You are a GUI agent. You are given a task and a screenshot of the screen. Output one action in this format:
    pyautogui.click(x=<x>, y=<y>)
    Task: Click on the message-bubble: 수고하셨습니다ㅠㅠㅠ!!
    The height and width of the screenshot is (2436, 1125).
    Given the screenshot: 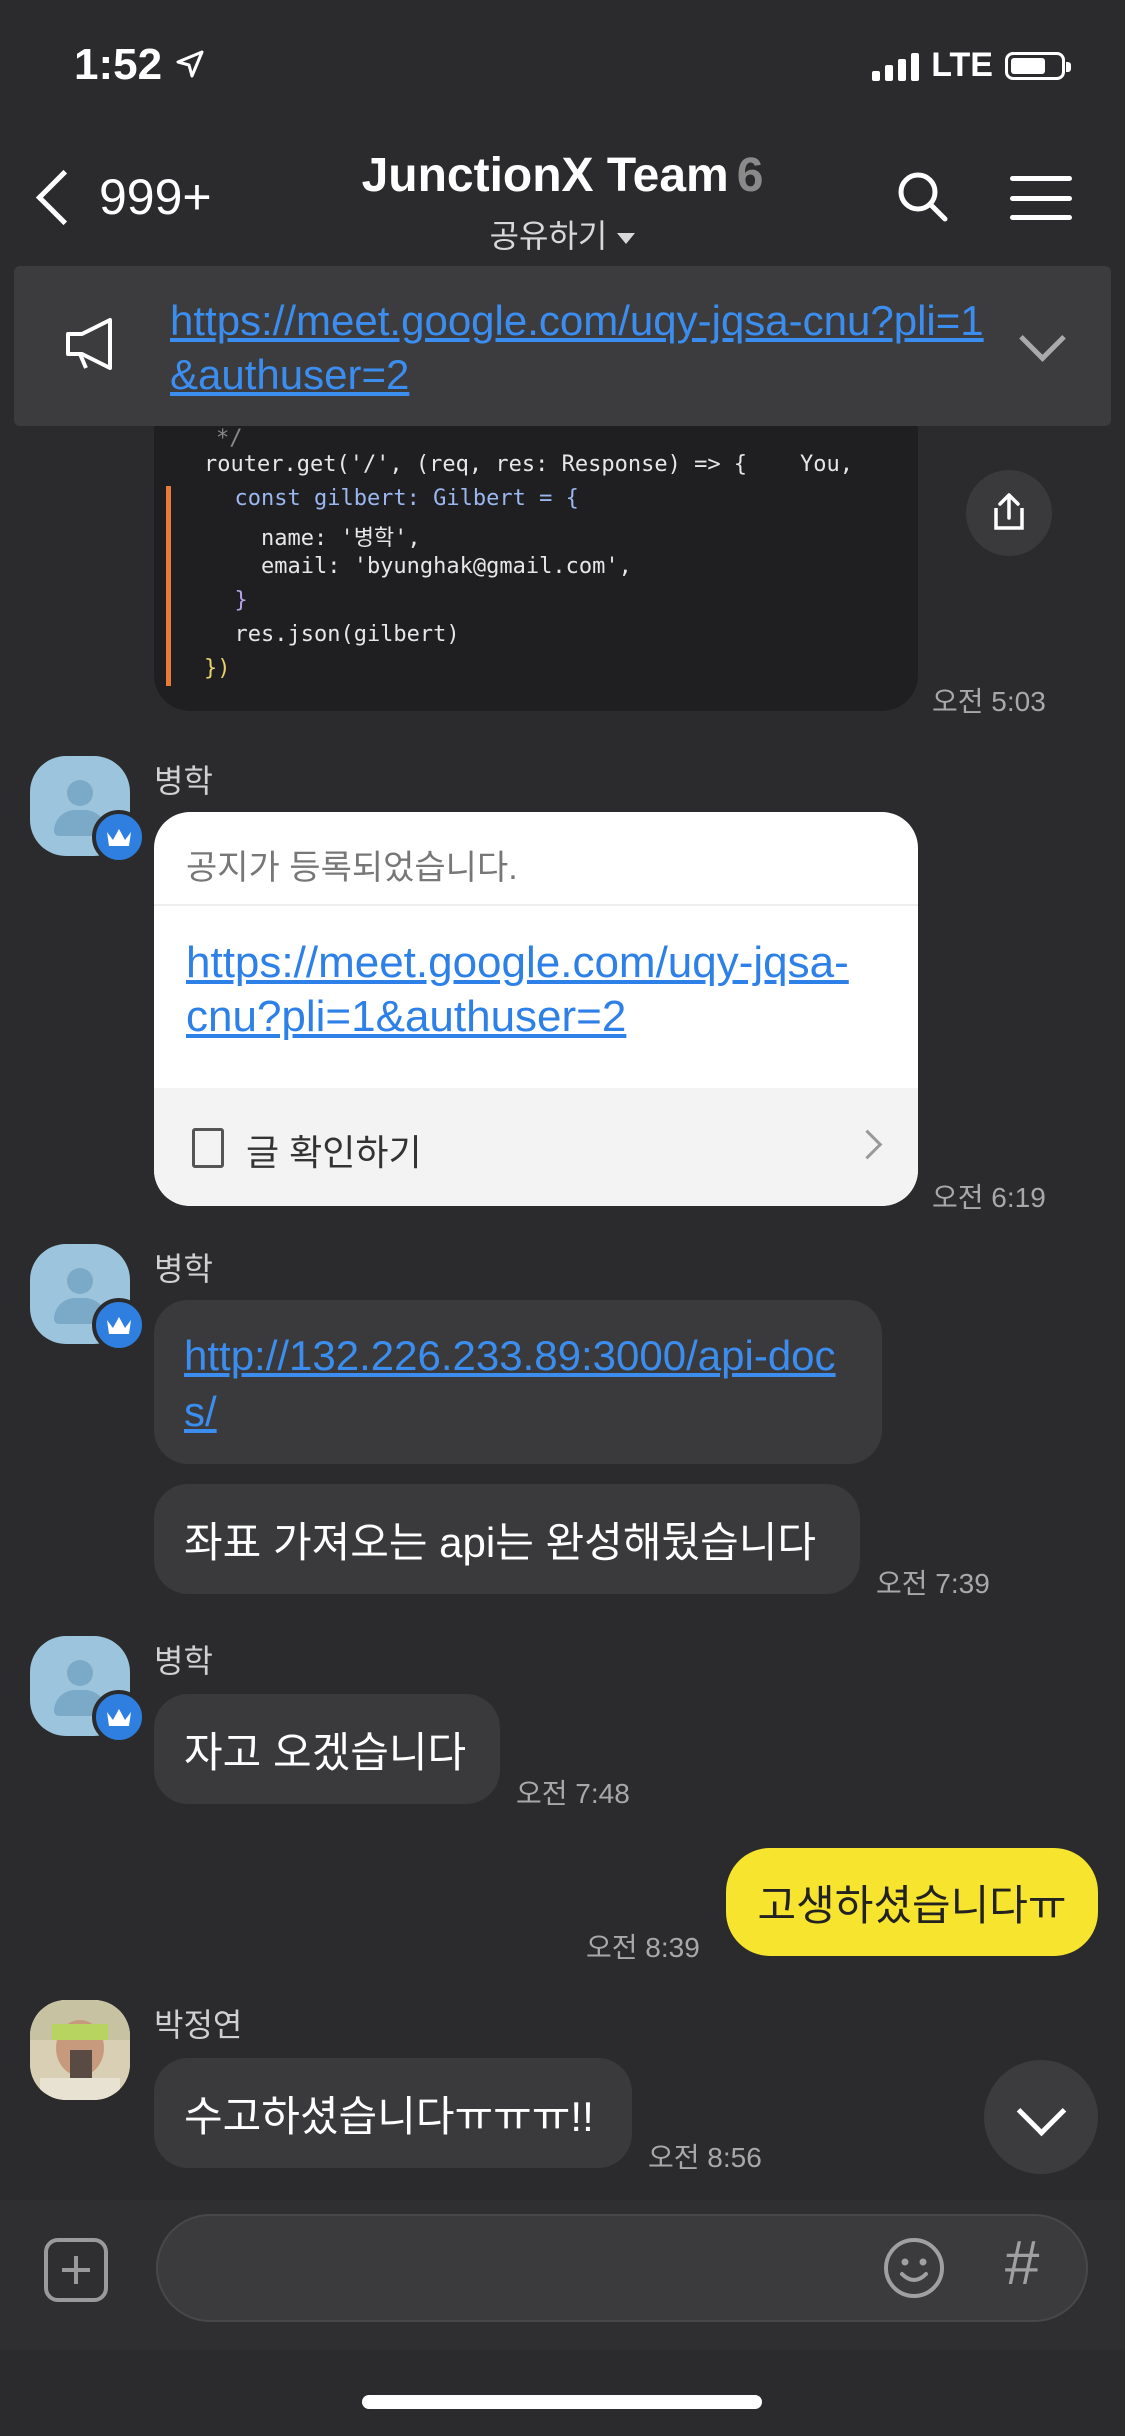 What is the action you would take?
    pyautogui.click(x=393, y=2113)
    